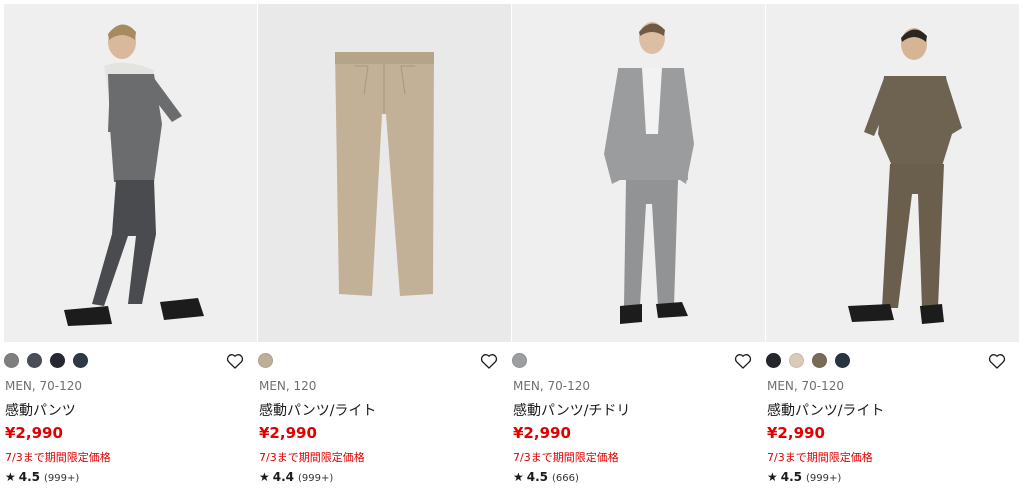  What do you see at coordinates (283, 477) in the screenshot?
I see `rating-score: 4.4` at bounding box center [283, 477].